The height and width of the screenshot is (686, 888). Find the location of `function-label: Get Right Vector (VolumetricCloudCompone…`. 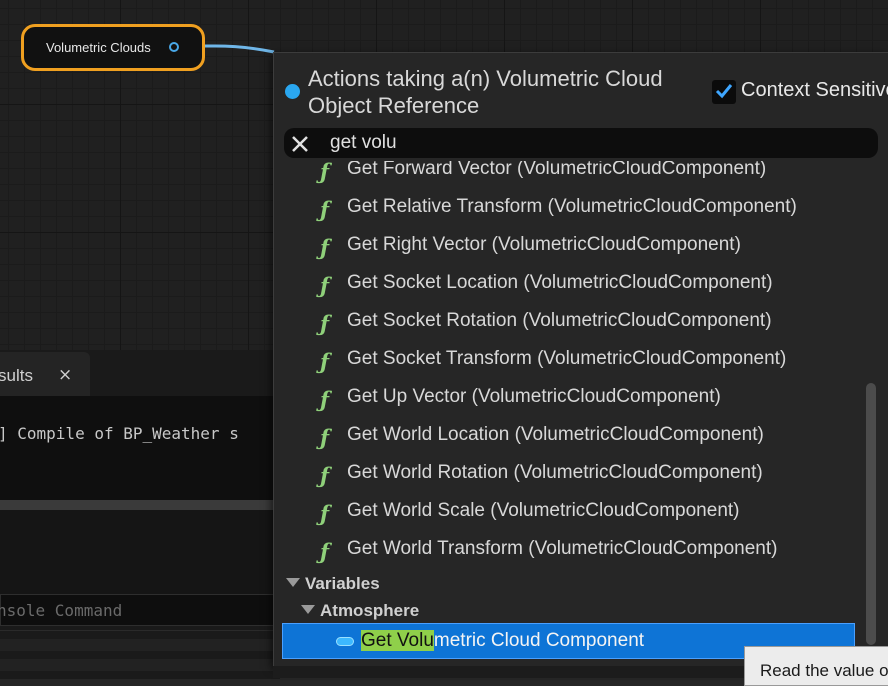

function-label: Get Right Vector (VolumetricCloudCompone… is located at coordinates (544, 244).